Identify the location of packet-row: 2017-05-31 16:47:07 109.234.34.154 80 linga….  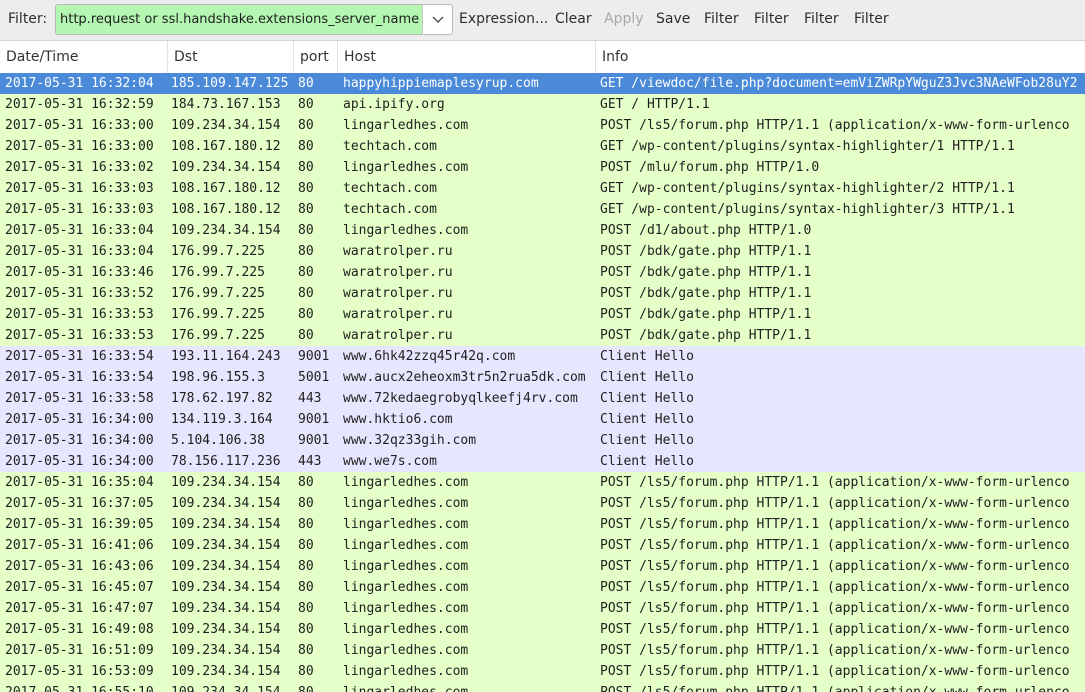
(542, 608).